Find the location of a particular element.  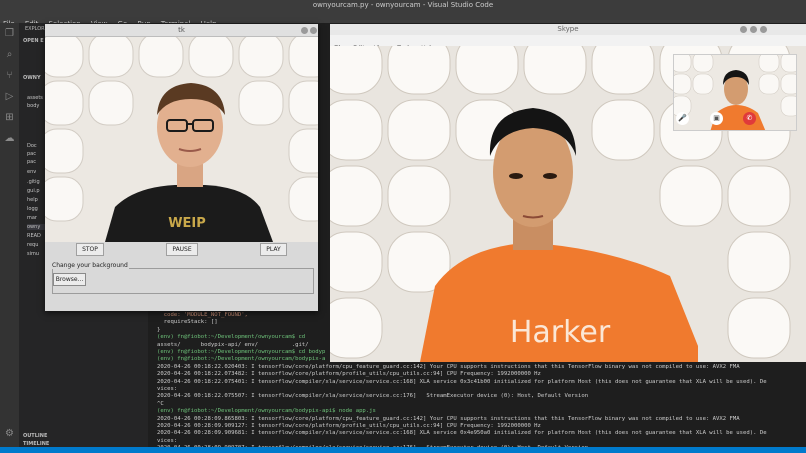

remote-shirt-print: Harker is located at coordinates (560, 332).